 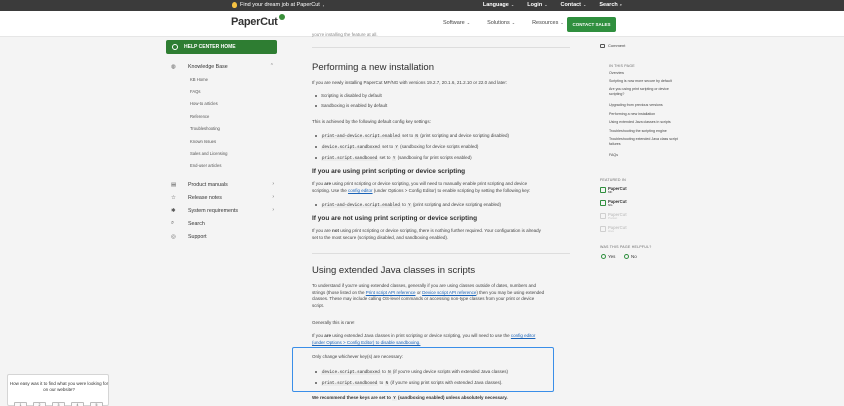 What do you see at coordinates (278, 5) in the screenshot?
I see `job-promo-link: Find your dream job at PaperCut ›` at bounding box center [278, 5].